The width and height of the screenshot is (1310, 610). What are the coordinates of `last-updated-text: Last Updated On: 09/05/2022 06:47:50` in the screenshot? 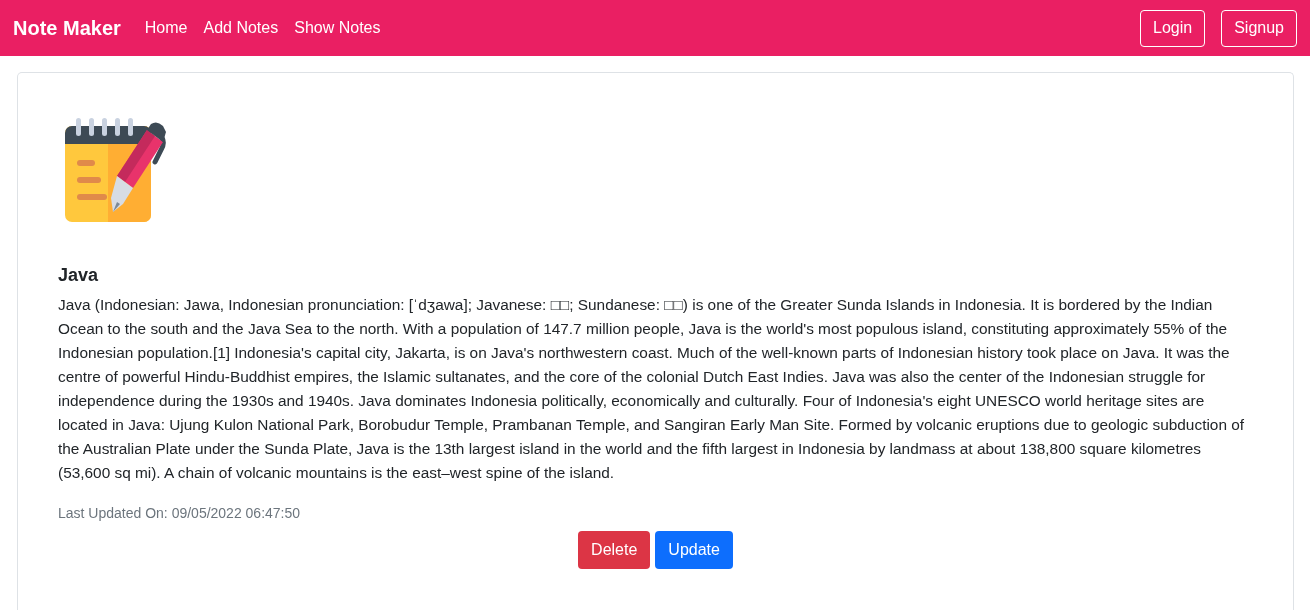 It's located at (180, 513).